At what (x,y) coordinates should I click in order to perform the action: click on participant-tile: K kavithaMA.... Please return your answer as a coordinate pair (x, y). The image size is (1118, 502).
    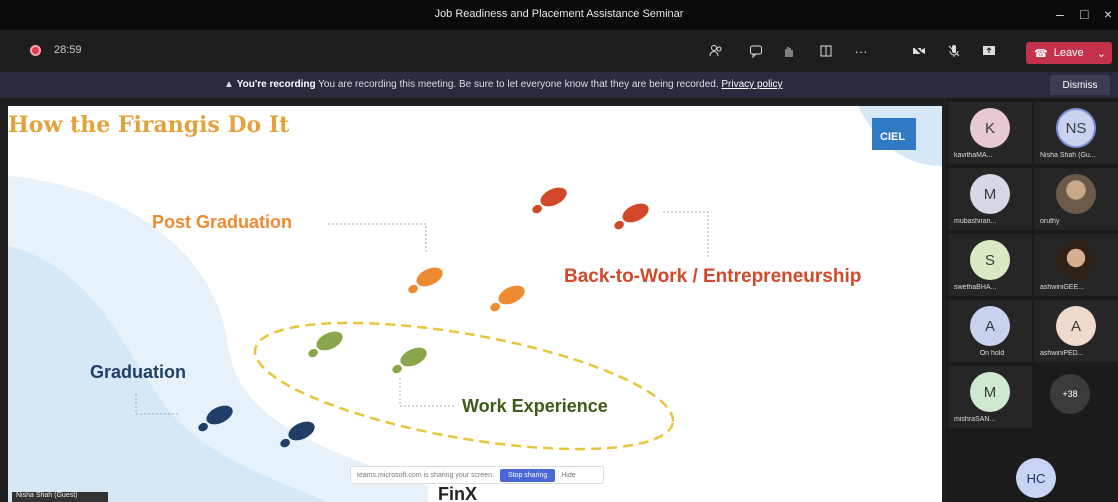
    Looking at the image, I should click on (990, 133).